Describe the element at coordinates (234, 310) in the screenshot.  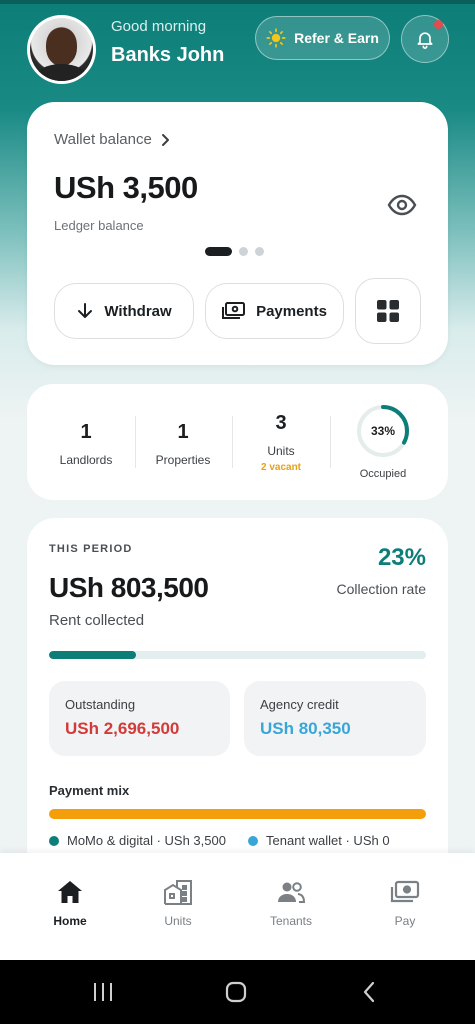
I see `banknote-icon` at that location.